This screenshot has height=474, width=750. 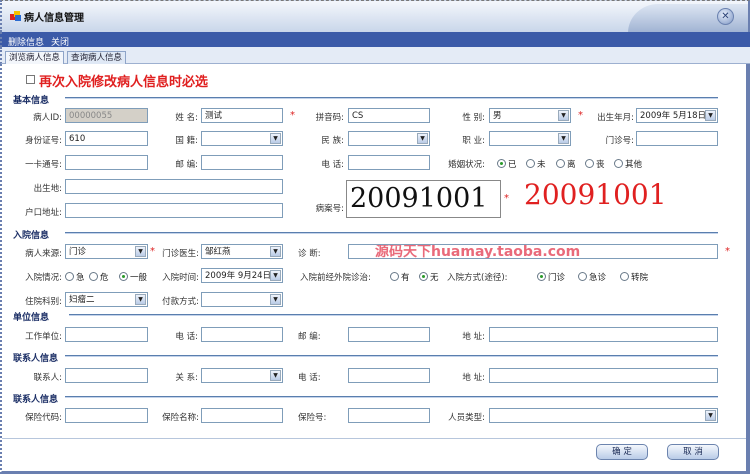 I want to click on insurance-code-field, so click(x=106, y=415).